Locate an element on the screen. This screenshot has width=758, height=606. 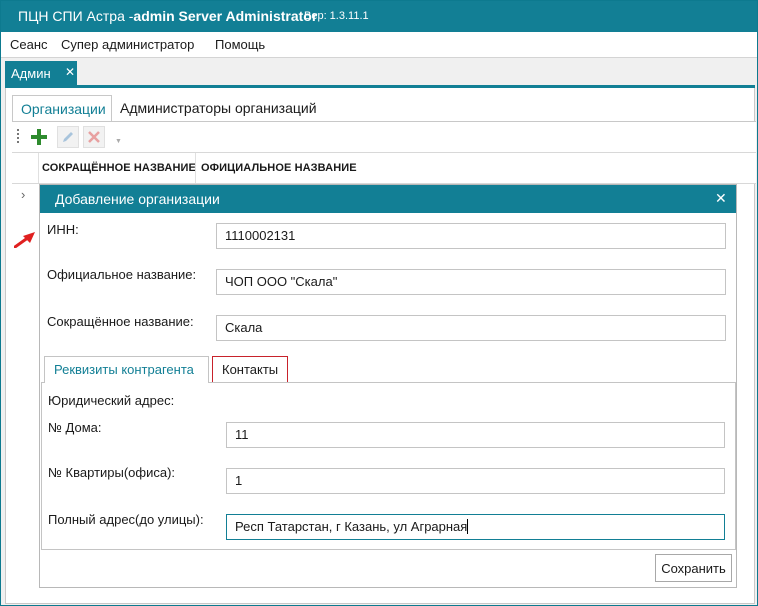
add-icon is located at coordinates (39, 137).